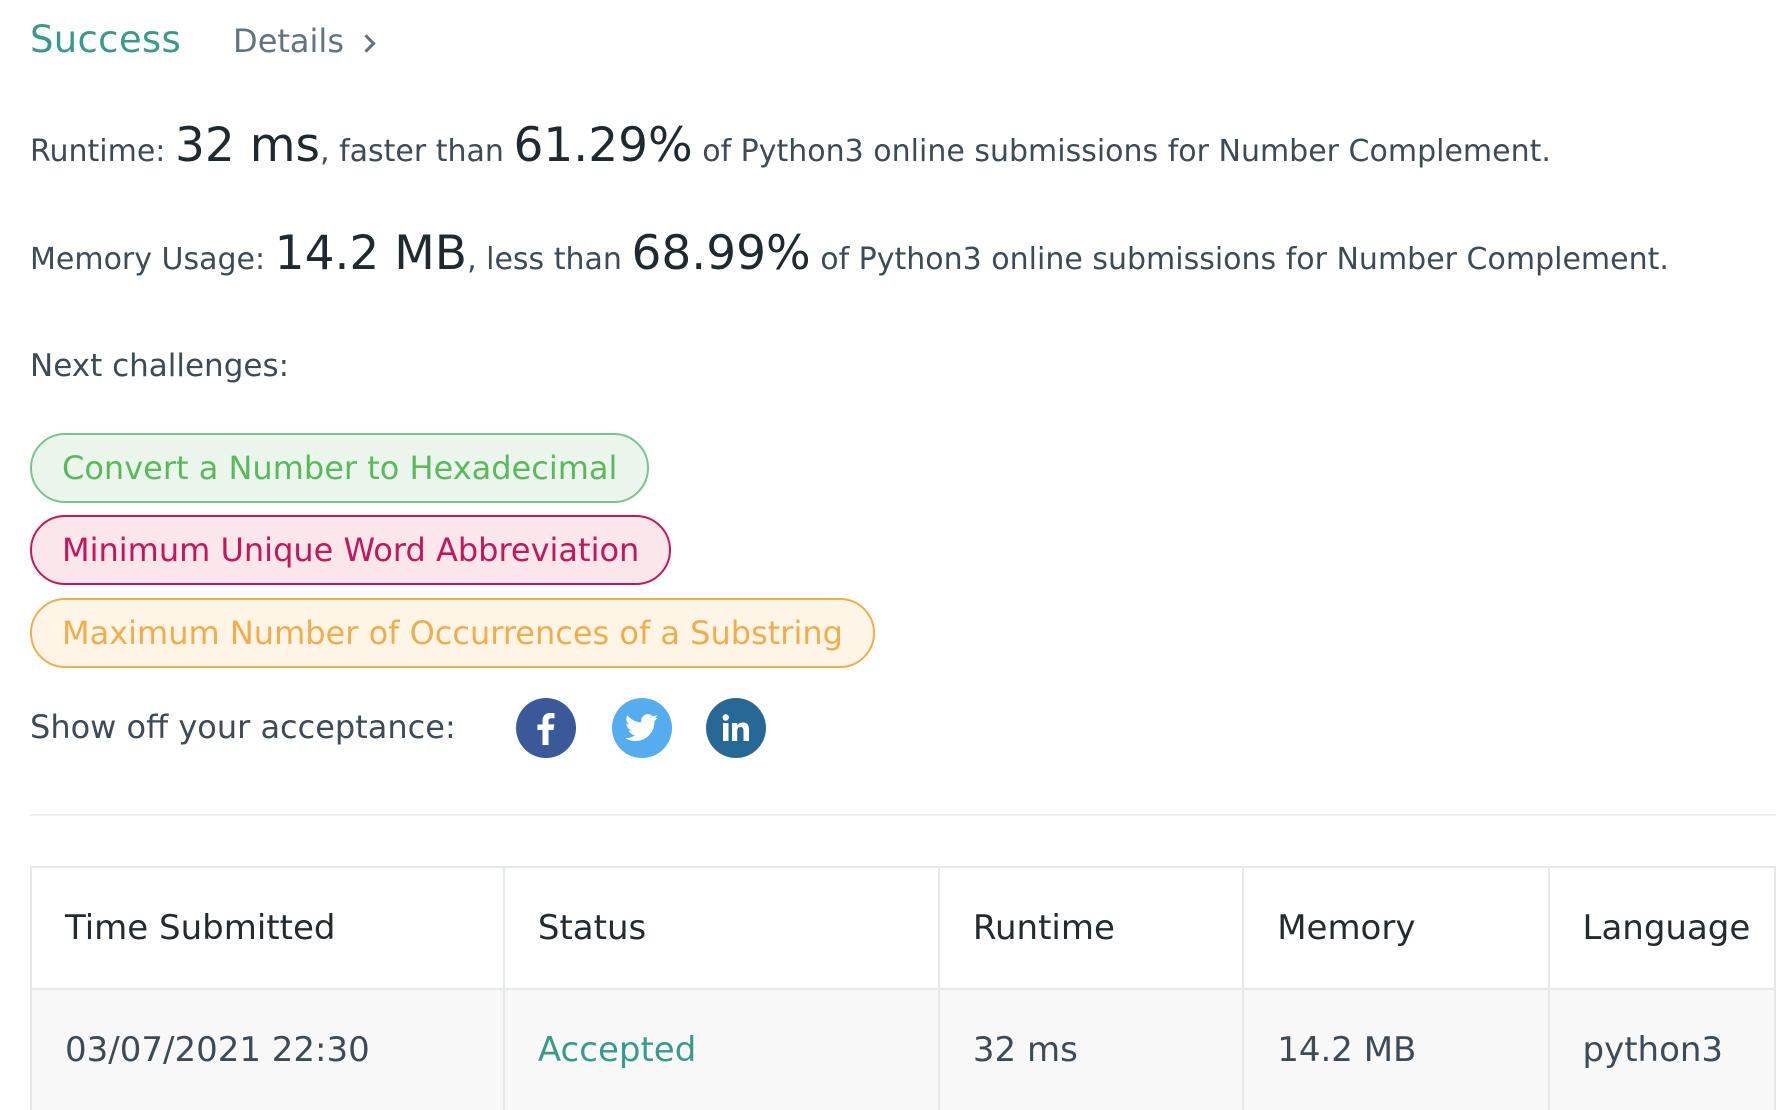 This screenshot has width=1786, height=1110. I want to click on header-time-submitted: Time Submitted, so click(268, 928).